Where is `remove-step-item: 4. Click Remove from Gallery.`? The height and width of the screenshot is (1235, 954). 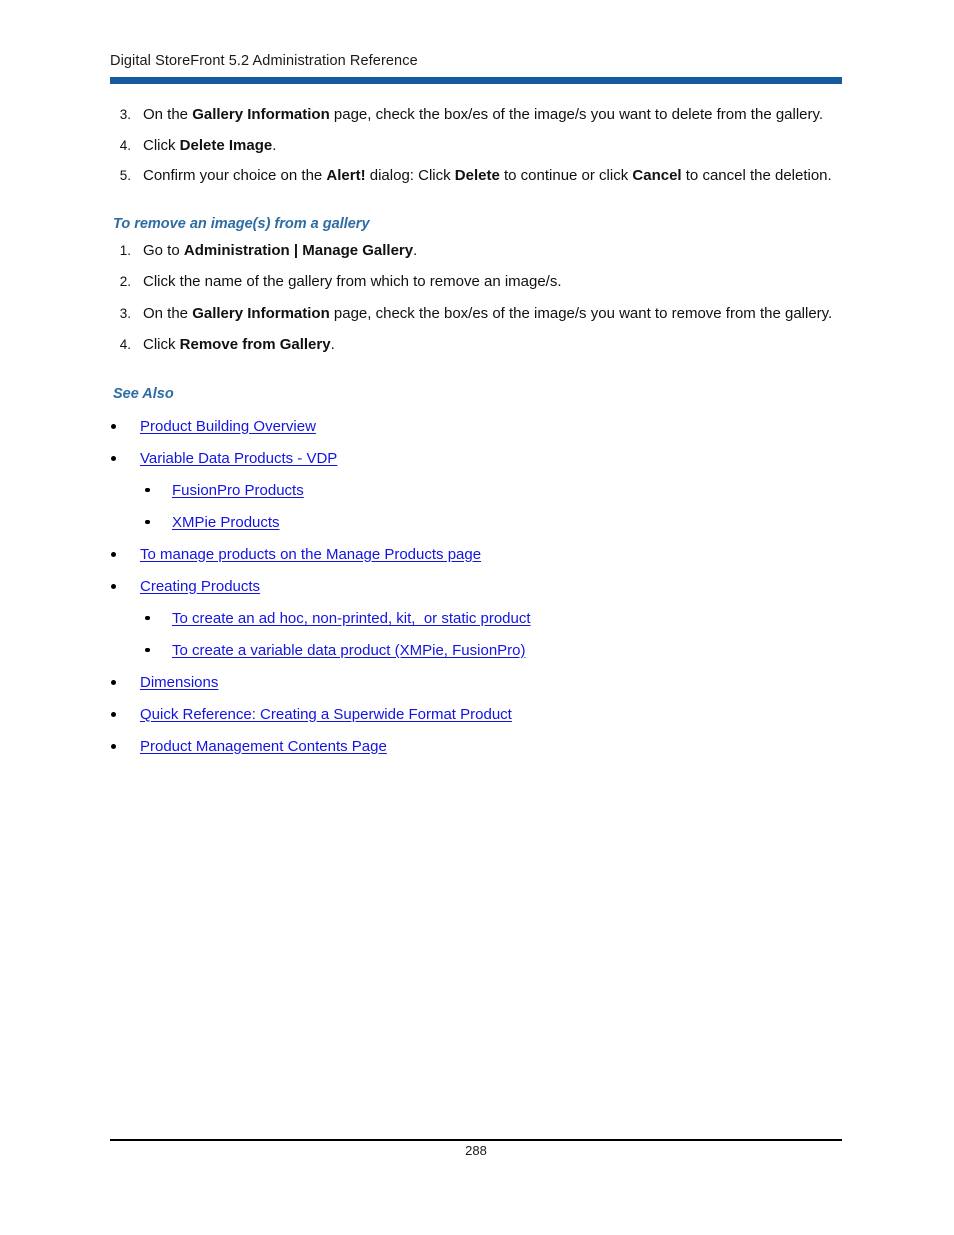
remove-step-item: 4. Click Remove from Gallery. is located at coordinates (477, 345).